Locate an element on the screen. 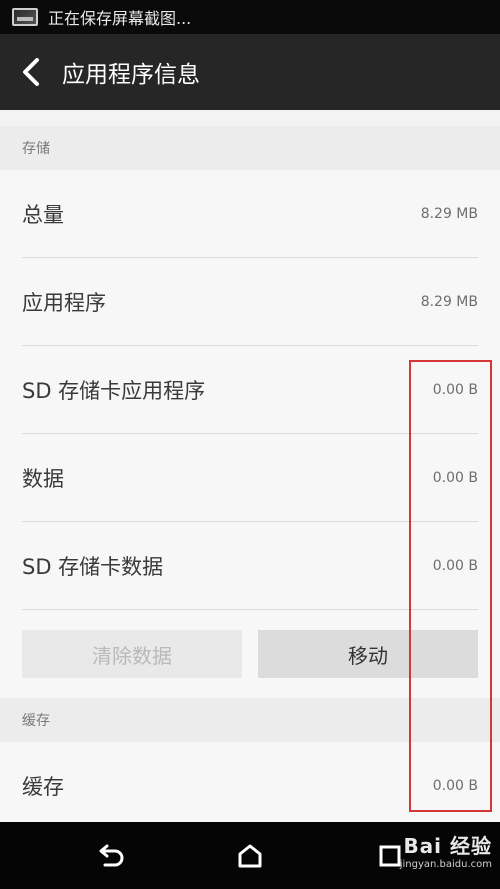  home-icon is located at coordinates (250, 856).